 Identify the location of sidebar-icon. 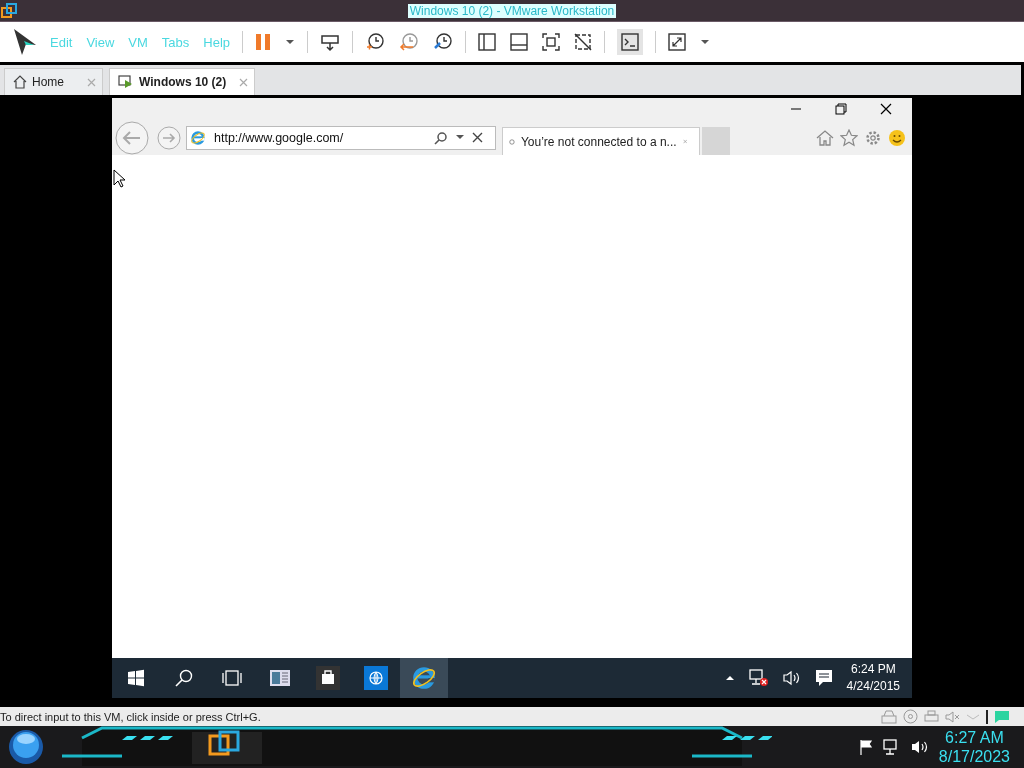
(487, 42).